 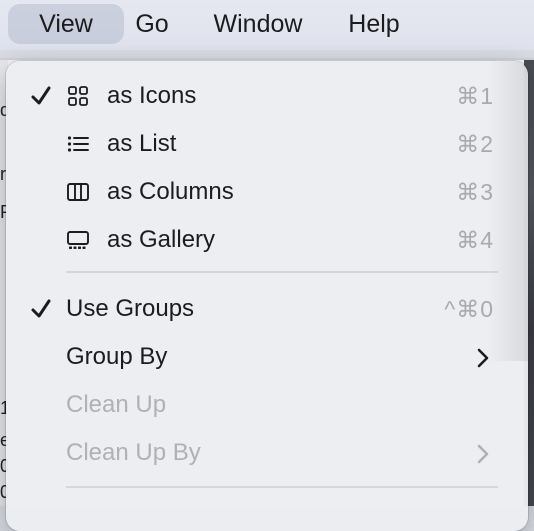 What do you see at coordinates (267, 357) in the screenshot?
I see `menu-item-group-by: Group By` at bounding box center [267, 357].